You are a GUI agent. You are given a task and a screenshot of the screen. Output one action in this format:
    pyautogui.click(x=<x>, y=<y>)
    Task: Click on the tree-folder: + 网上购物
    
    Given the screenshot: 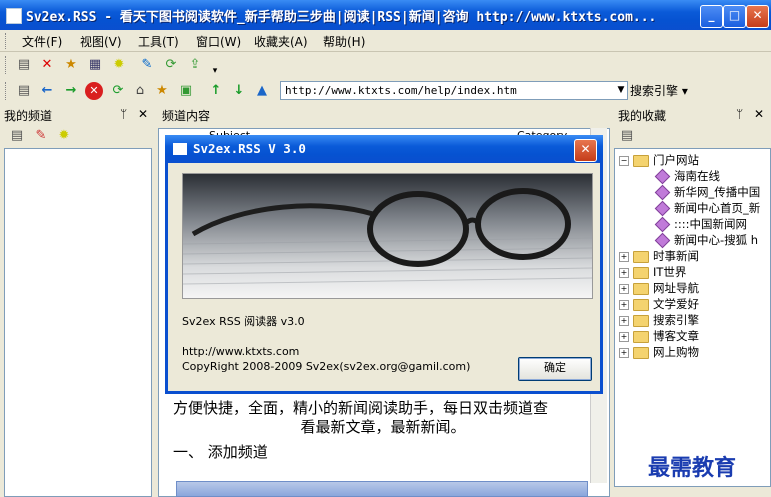 What is the action you would take?
    pyautogui.click(x=659, y=352)
    